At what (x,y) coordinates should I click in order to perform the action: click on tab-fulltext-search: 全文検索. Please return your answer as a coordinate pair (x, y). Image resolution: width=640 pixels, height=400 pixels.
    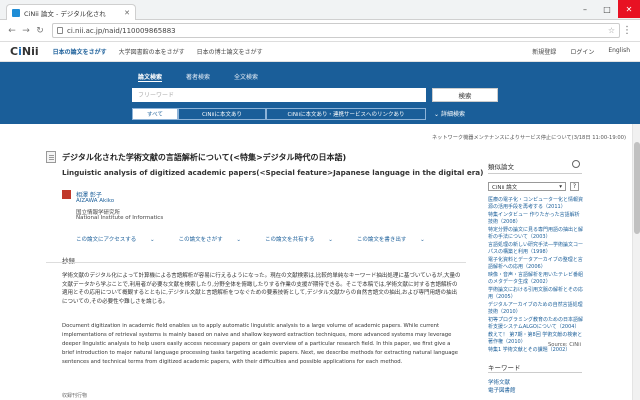
    Looking at the image, I should click on (246, 77).